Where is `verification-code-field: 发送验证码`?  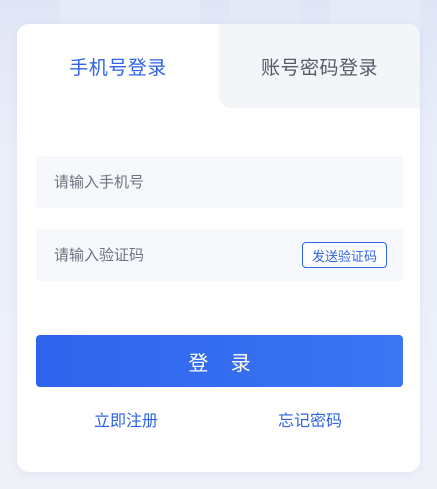
verification-code-field: 发送验证码 is located at coordinates (219, 255).